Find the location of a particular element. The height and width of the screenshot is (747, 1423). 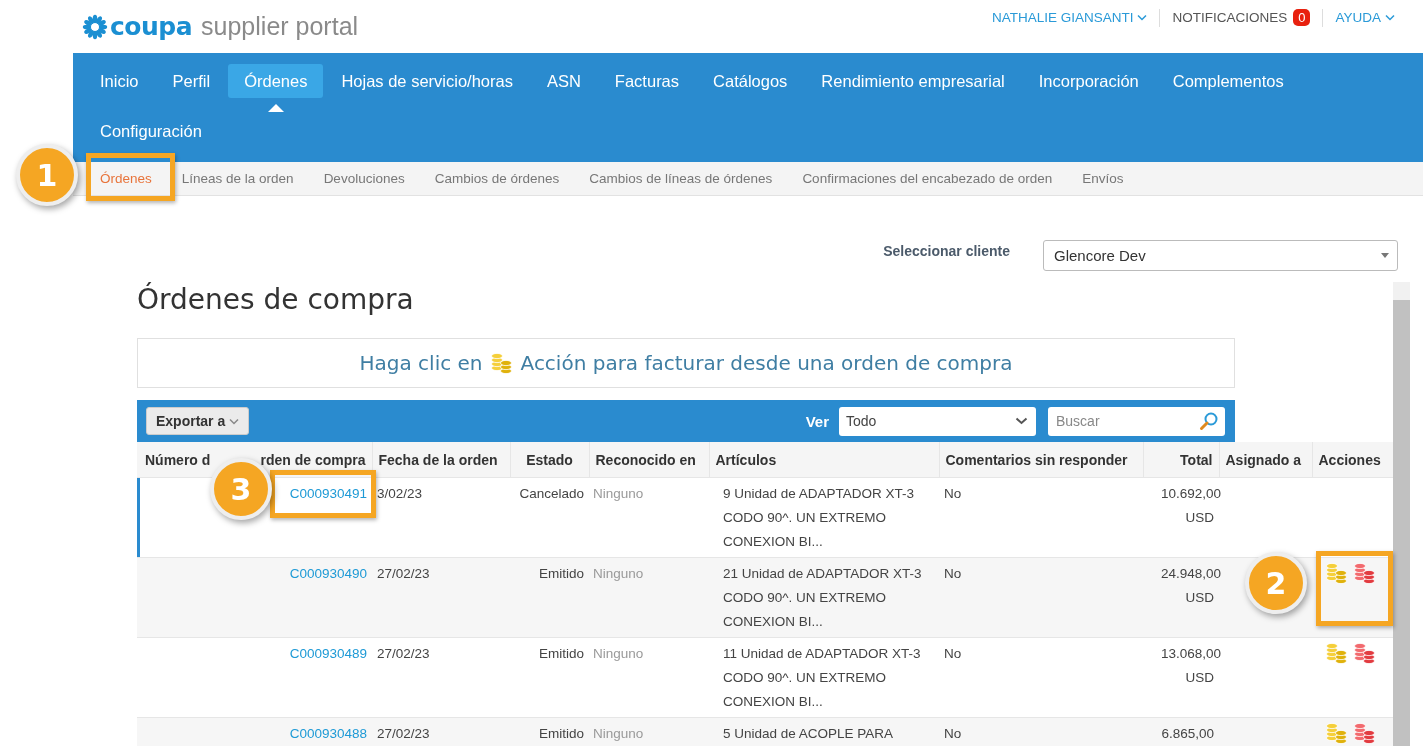

subnav-tab: Líneas de la orden is located at coordinates (237, 178).